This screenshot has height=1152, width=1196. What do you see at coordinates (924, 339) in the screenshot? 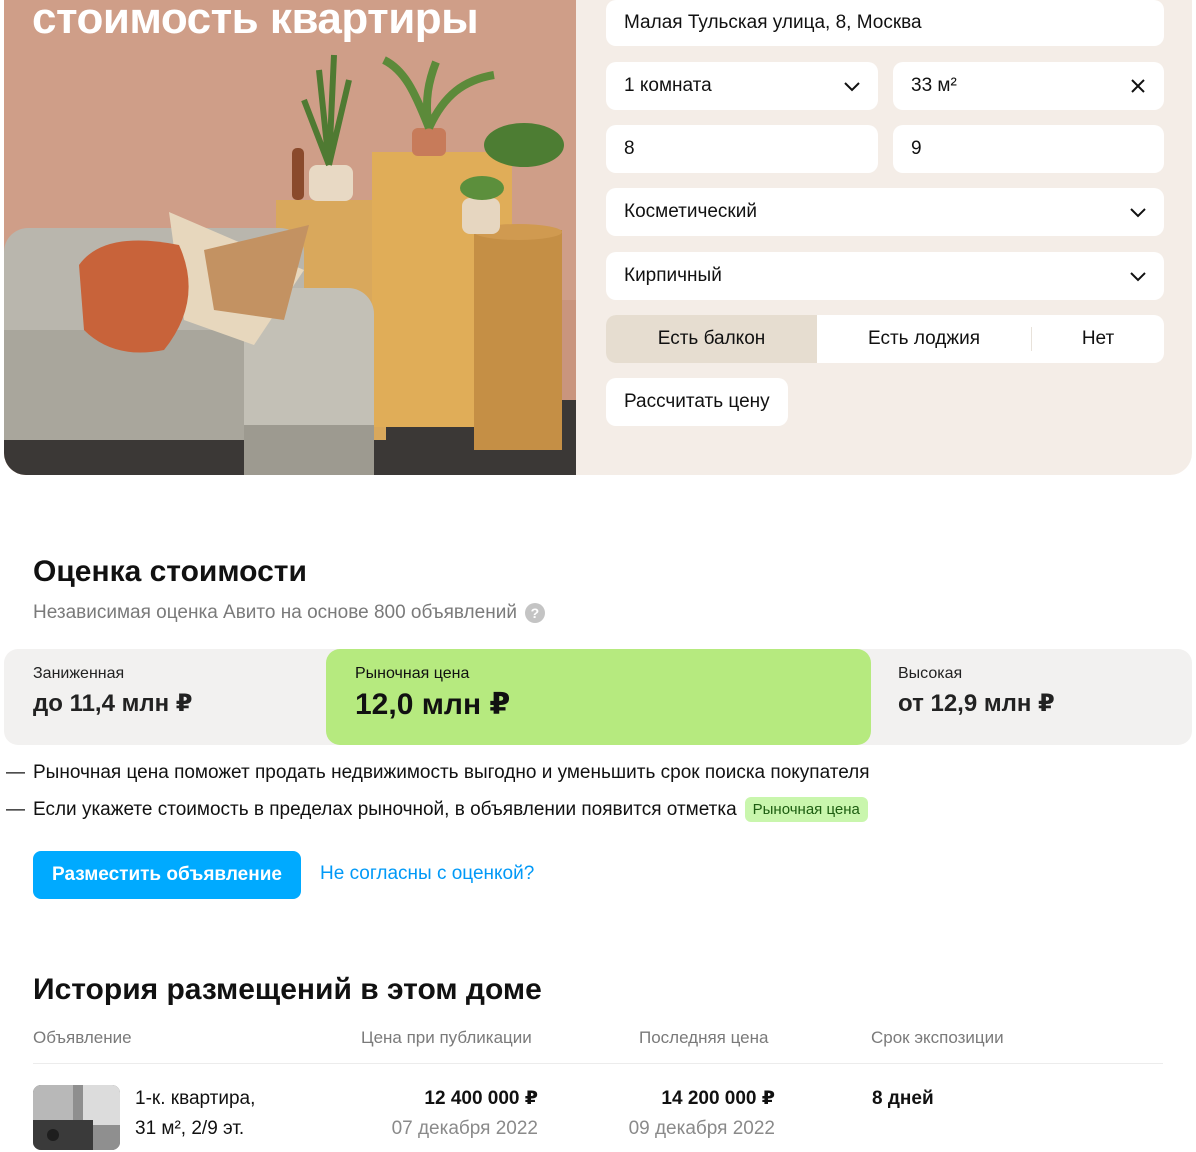
I see `balcony-option-loggia: Есть лоджия` at bounding box center [924, 339].